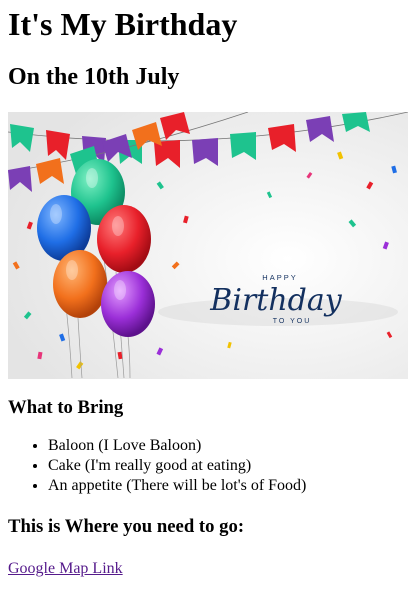 Image resolution: width=415 pixels, height=590 pixels. Describe the element at coordinates (128, 304) in the screenshot. I see `purple-balloon` at that location.